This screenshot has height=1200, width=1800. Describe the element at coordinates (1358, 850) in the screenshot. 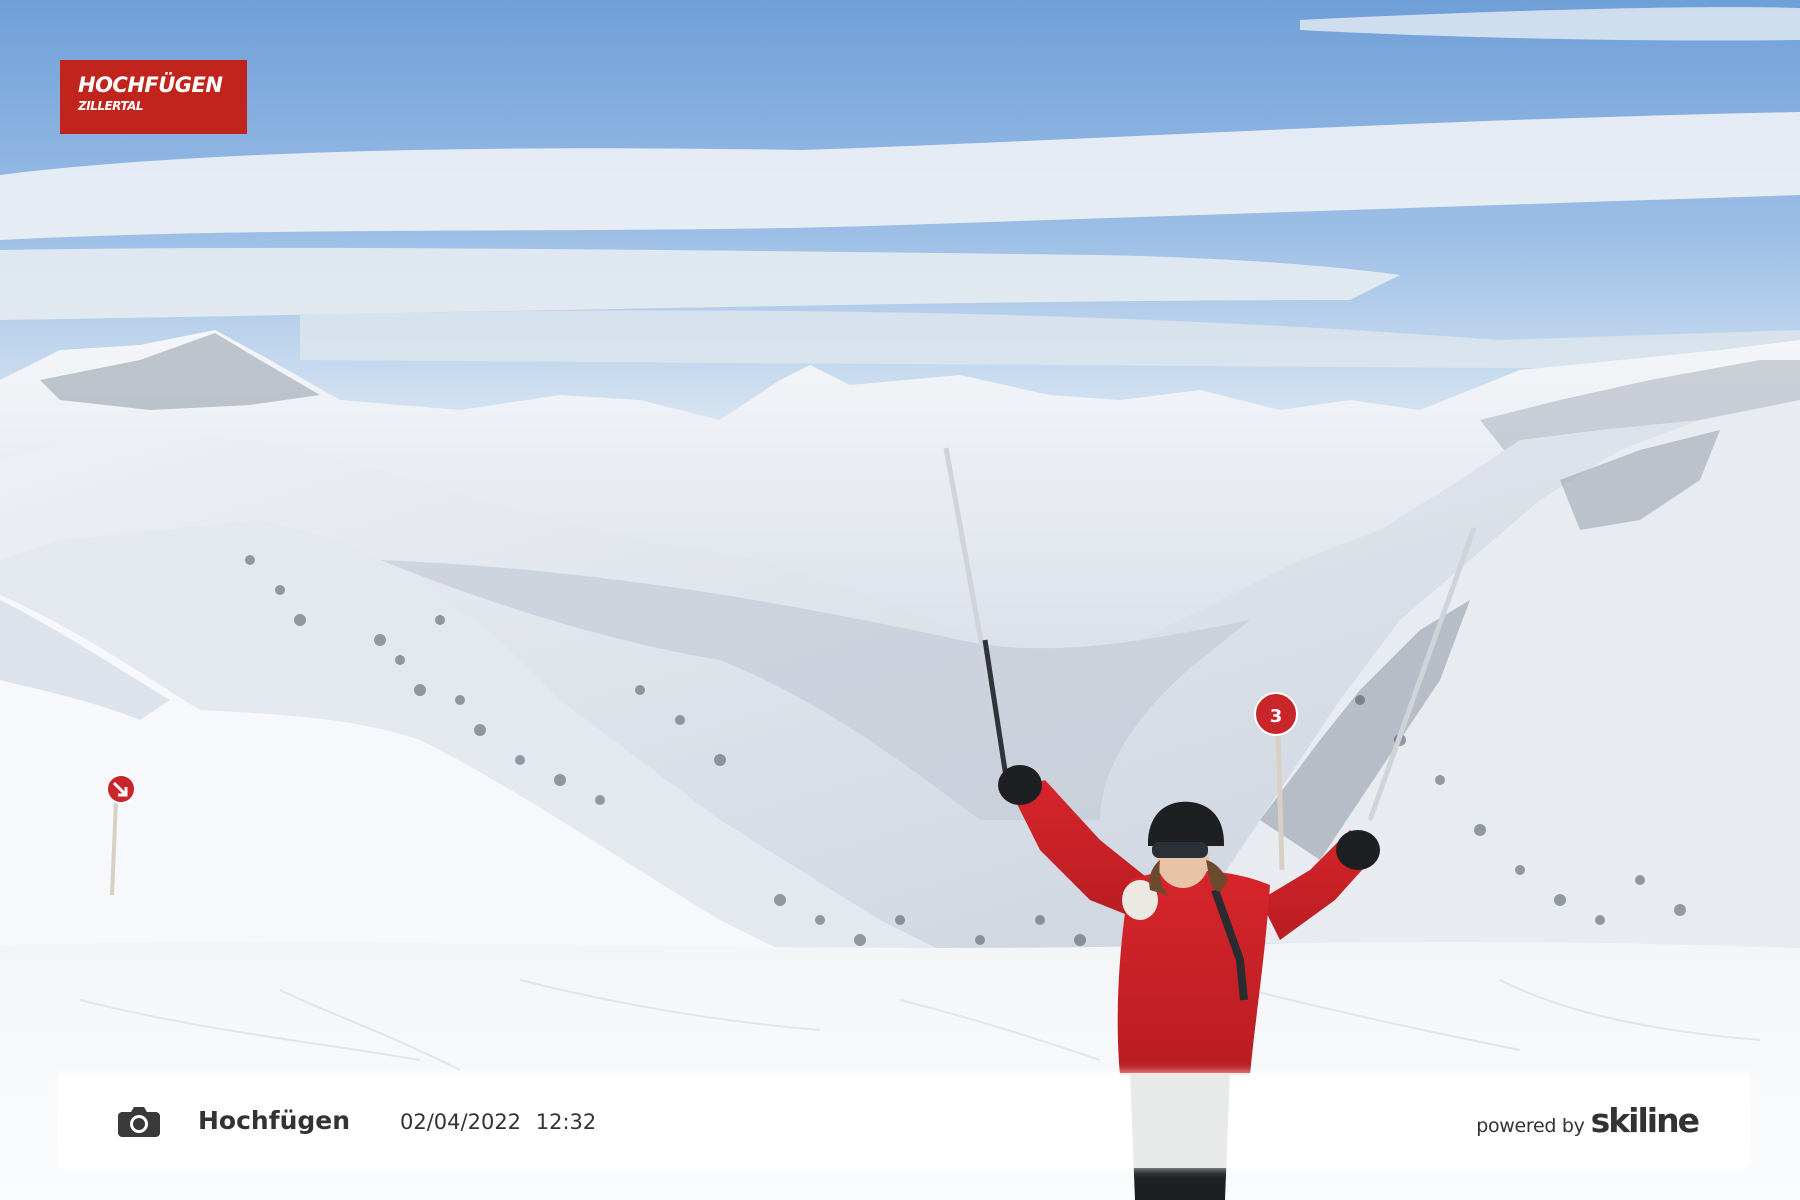

I see `glove-right` at that location.